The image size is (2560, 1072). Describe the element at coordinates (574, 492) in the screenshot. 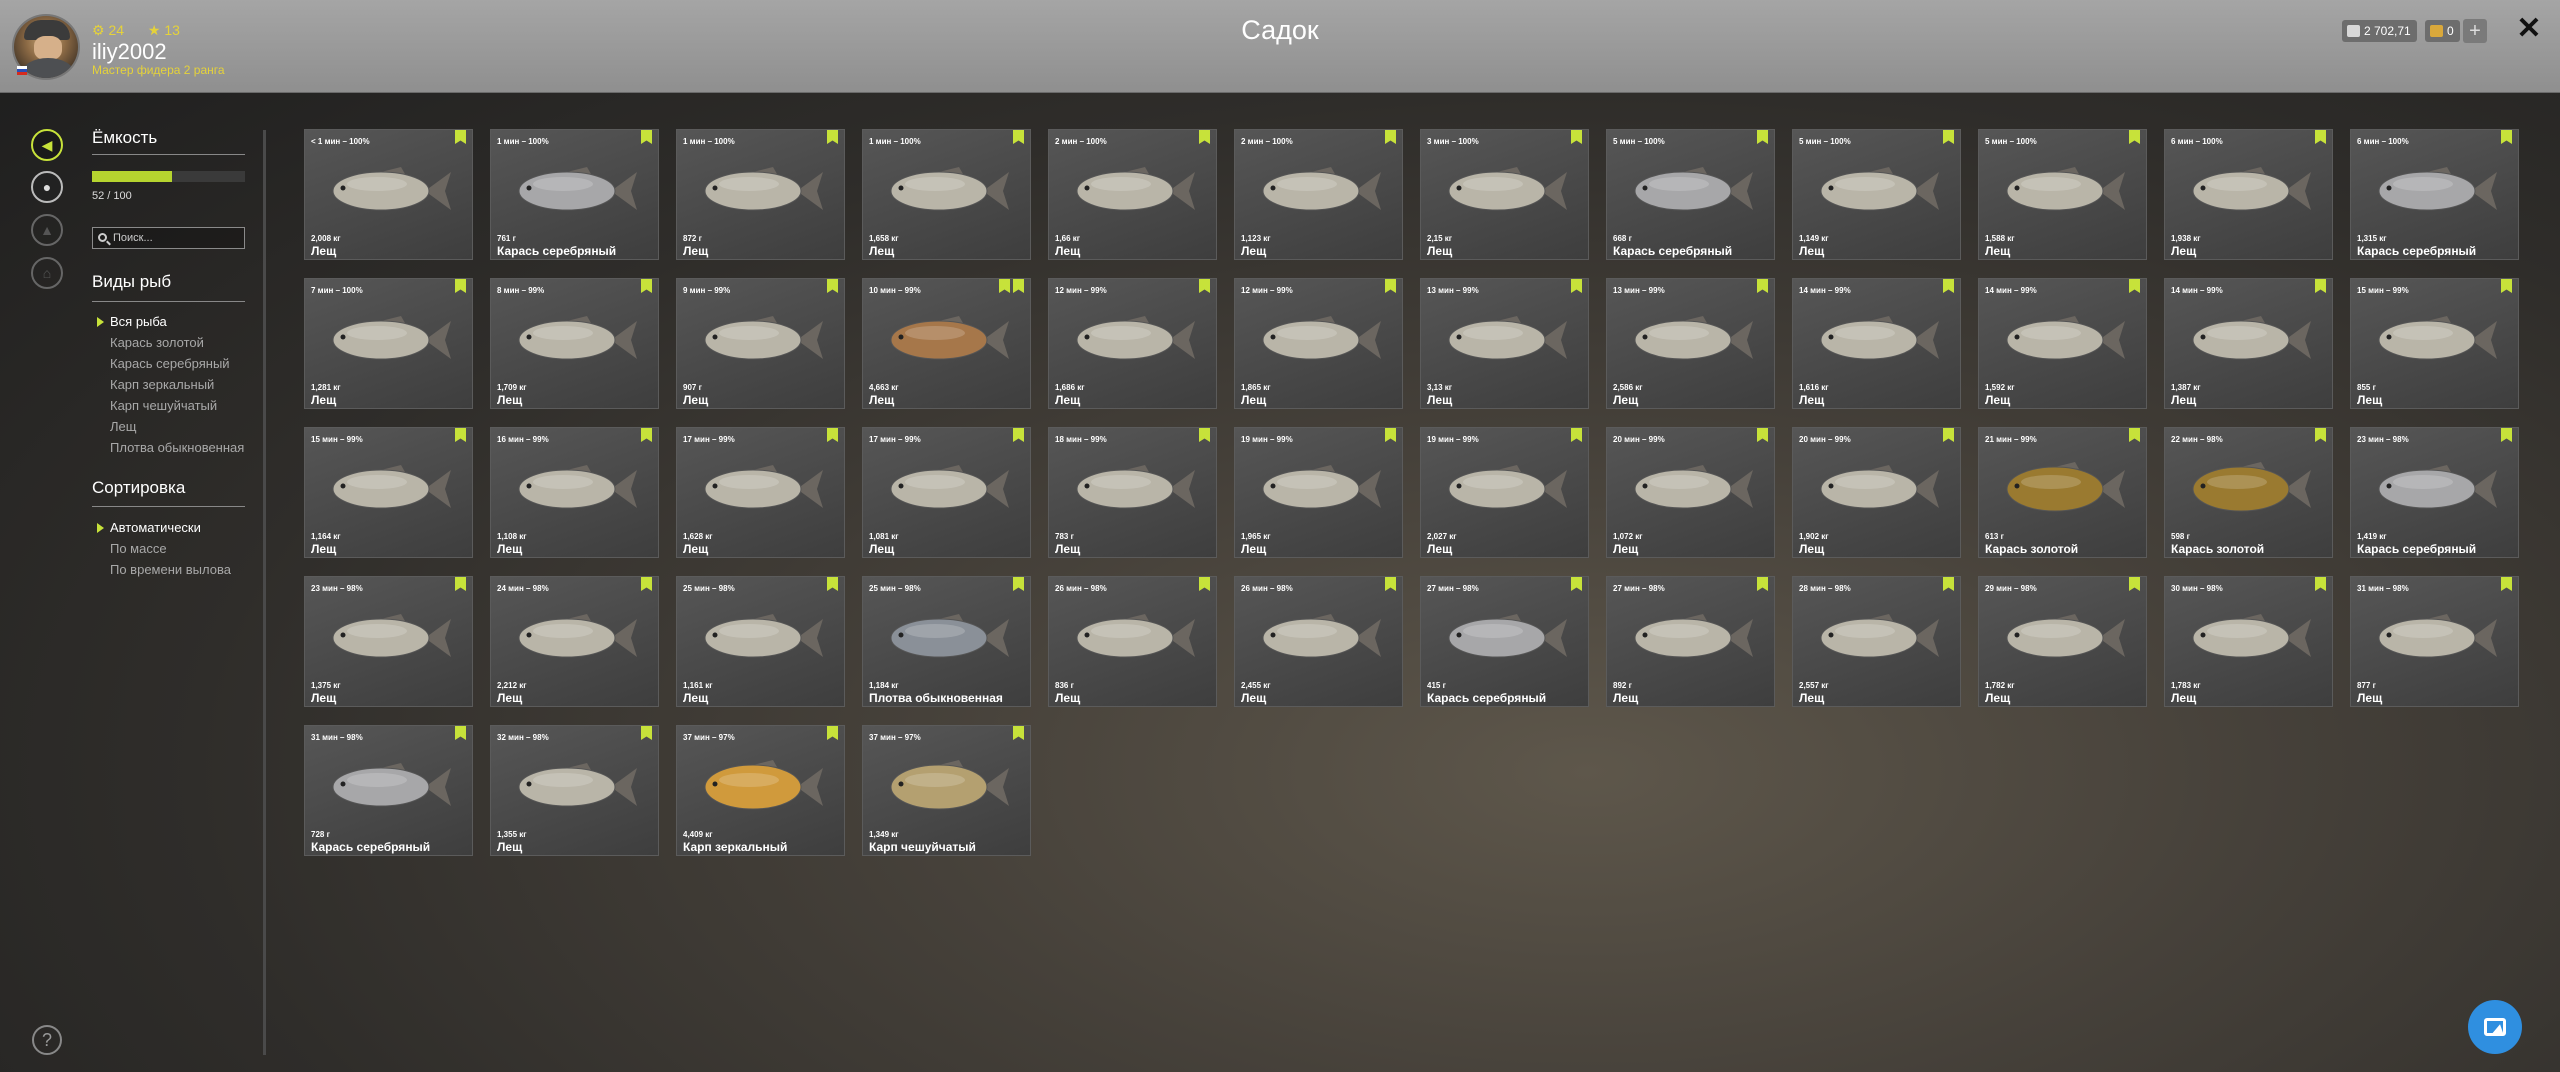

I see `fish-card: 16 мин – 99% 1,108 кг Лещ` at that location.